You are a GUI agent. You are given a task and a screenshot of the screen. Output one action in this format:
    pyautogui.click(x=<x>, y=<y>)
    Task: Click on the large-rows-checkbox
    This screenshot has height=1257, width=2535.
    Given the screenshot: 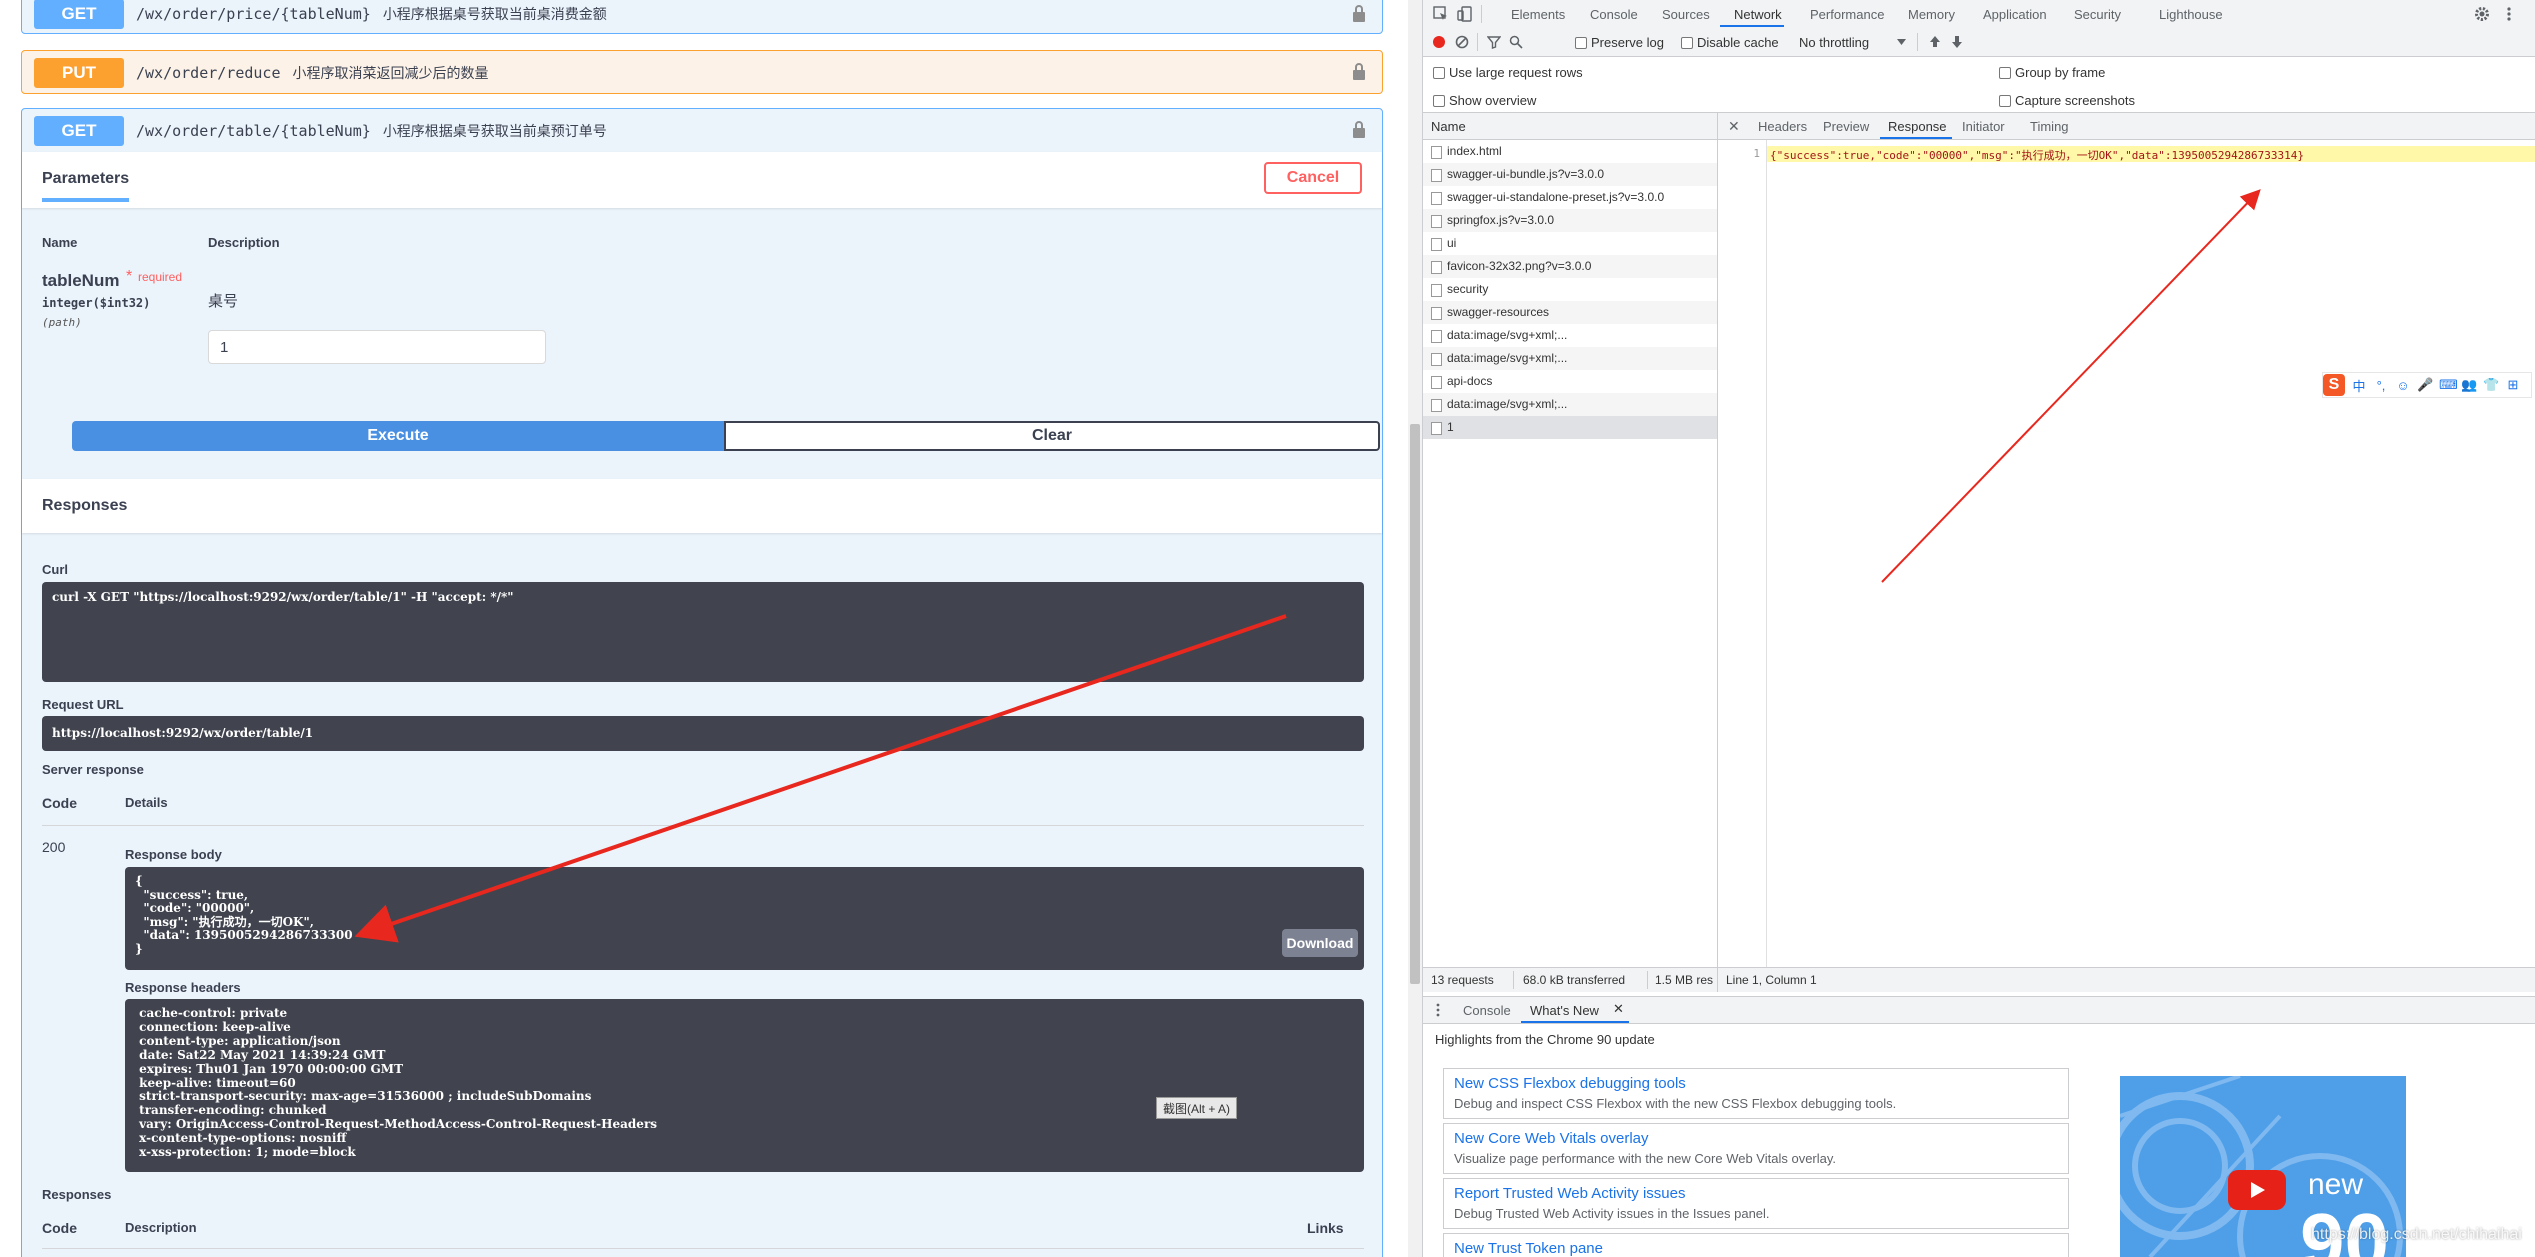 What is the action you would take?
    pyautogui.click(x=1439, y=73)
    